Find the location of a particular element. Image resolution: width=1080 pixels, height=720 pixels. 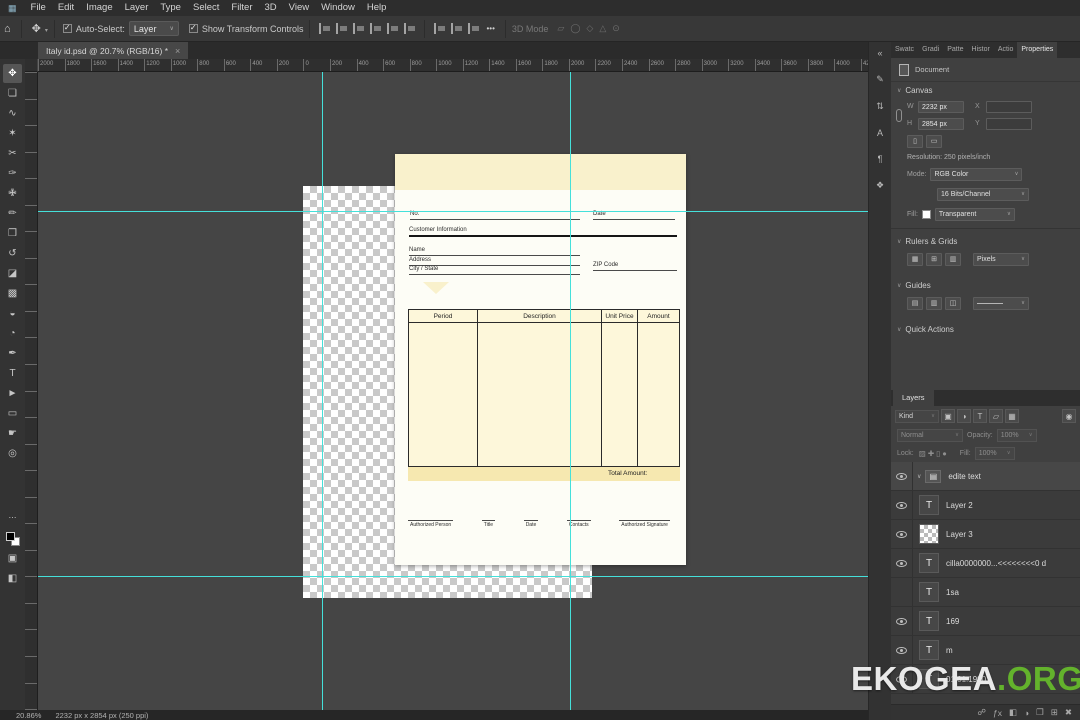

close-tab-icon: × is located at coordinates (177, 51).